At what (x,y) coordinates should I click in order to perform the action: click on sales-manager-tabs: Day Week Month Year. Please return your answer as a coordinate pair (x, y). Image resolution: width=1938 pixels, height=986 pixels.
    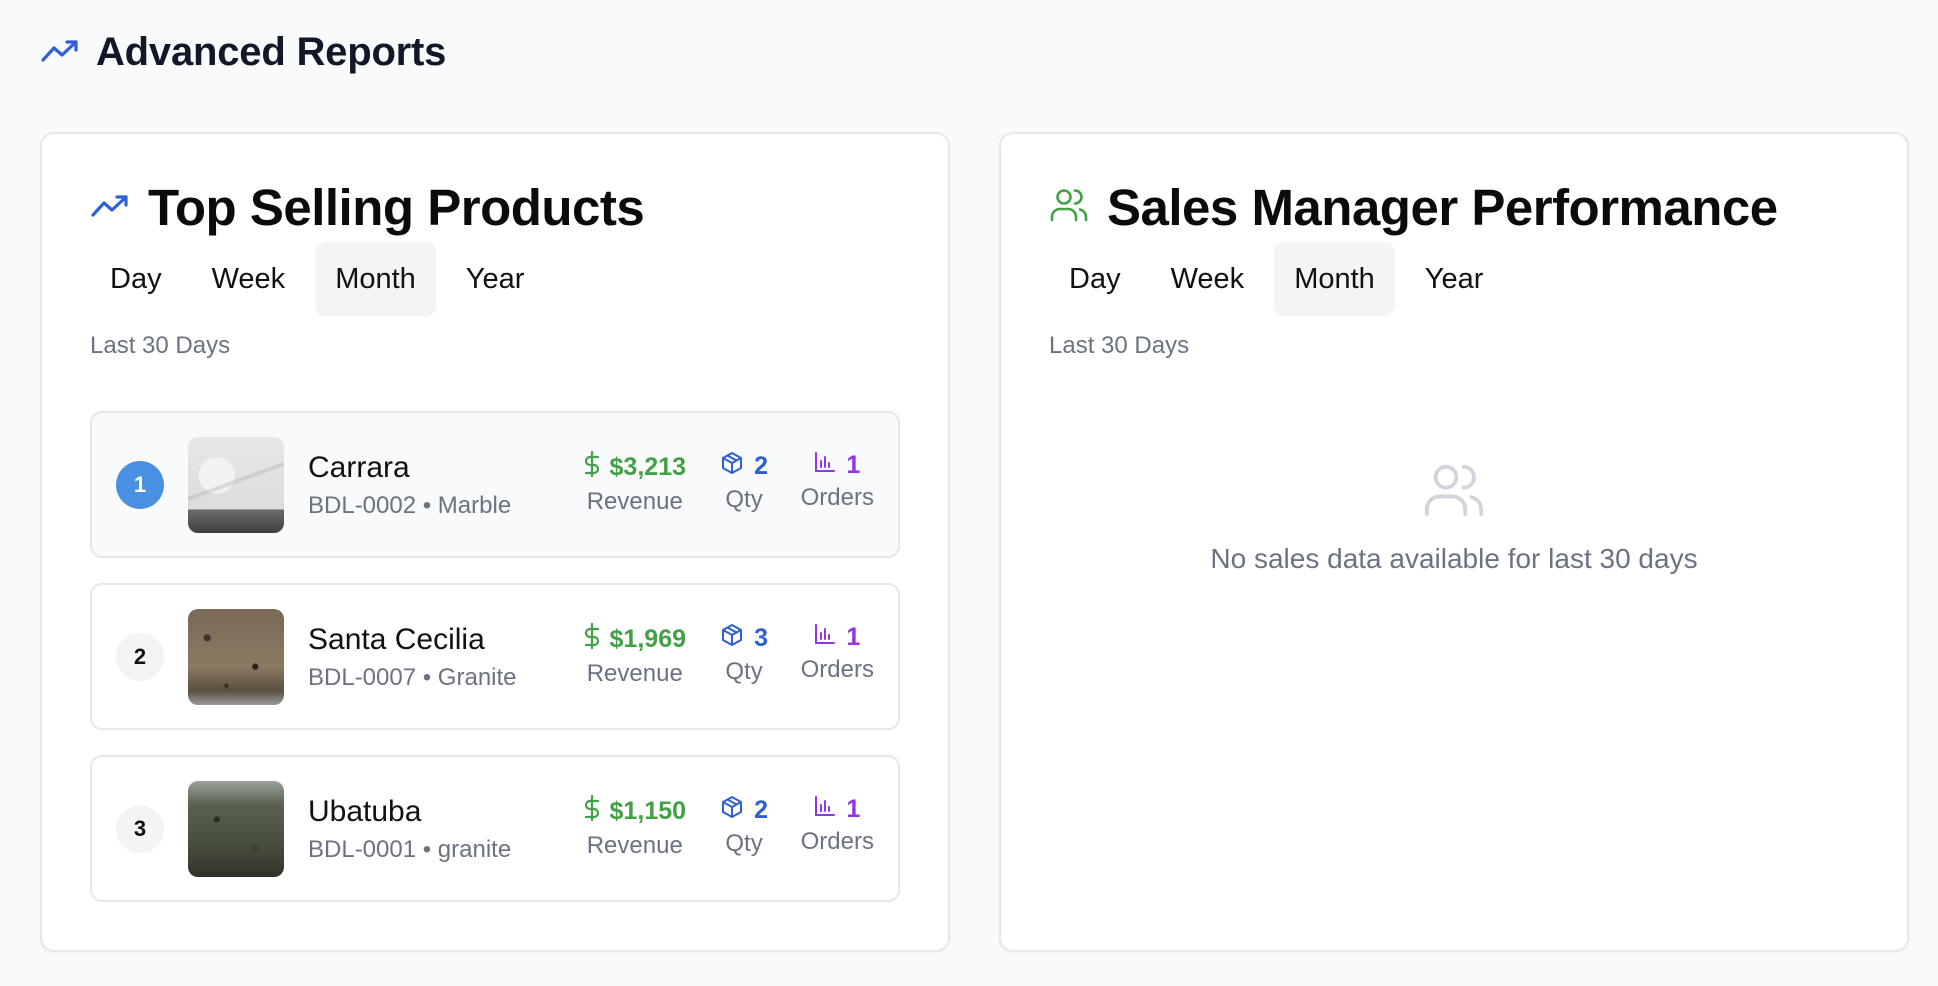
    Looking at the image, I should click on (1281, 279).